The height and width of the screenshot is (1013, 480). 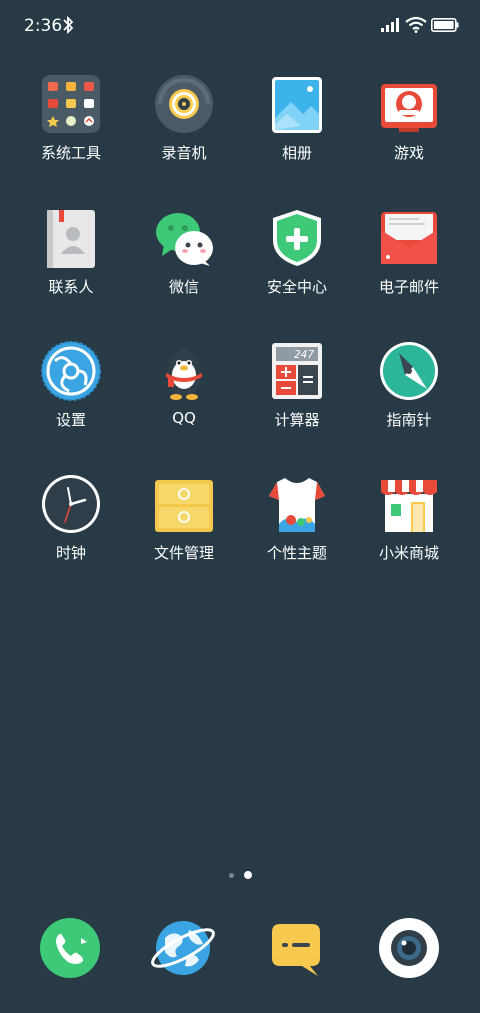 What do you see at coordinates (445, 25) in the screenshot?
I see `battery-icon` at bounding box center [445, 25].